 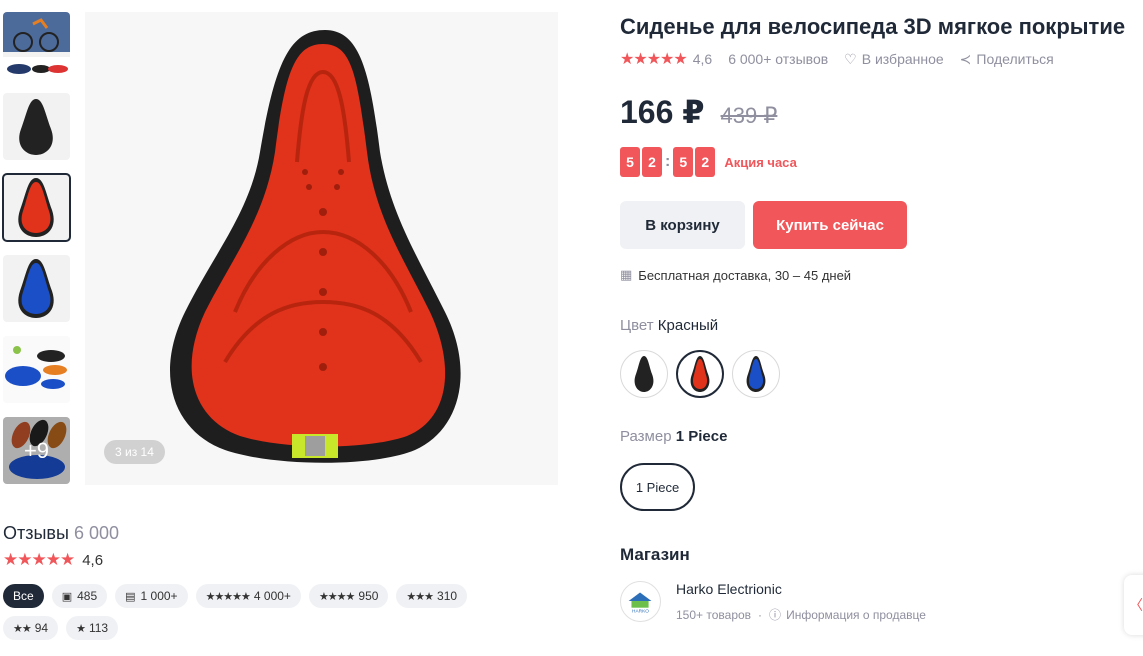 I want to click on color-label: Цвет Красный, so click(x=881, y=325).